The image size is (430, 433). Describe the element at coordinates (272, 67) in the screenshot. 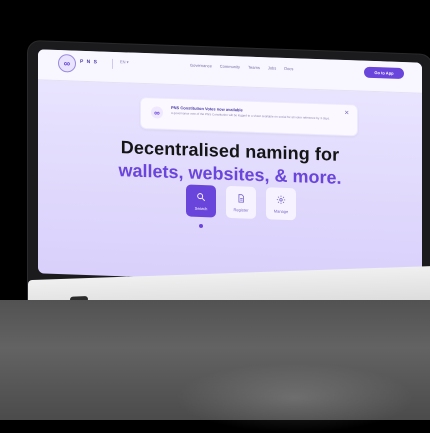

I see `nav-link-jobs: Jobs` at that location.